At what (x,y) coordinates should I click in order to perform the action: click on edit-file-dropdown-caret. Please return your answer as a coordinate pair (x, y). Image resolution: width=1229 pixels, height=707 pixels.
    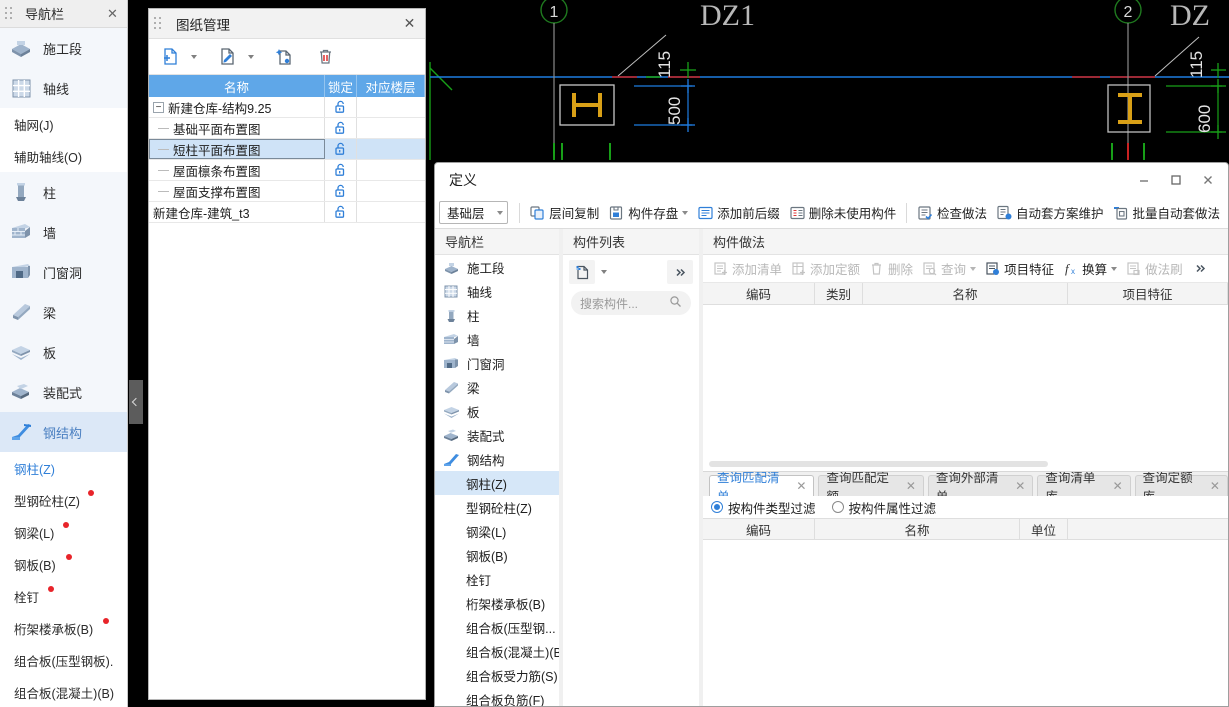
    Looking at the image, I should click on (251, 57).